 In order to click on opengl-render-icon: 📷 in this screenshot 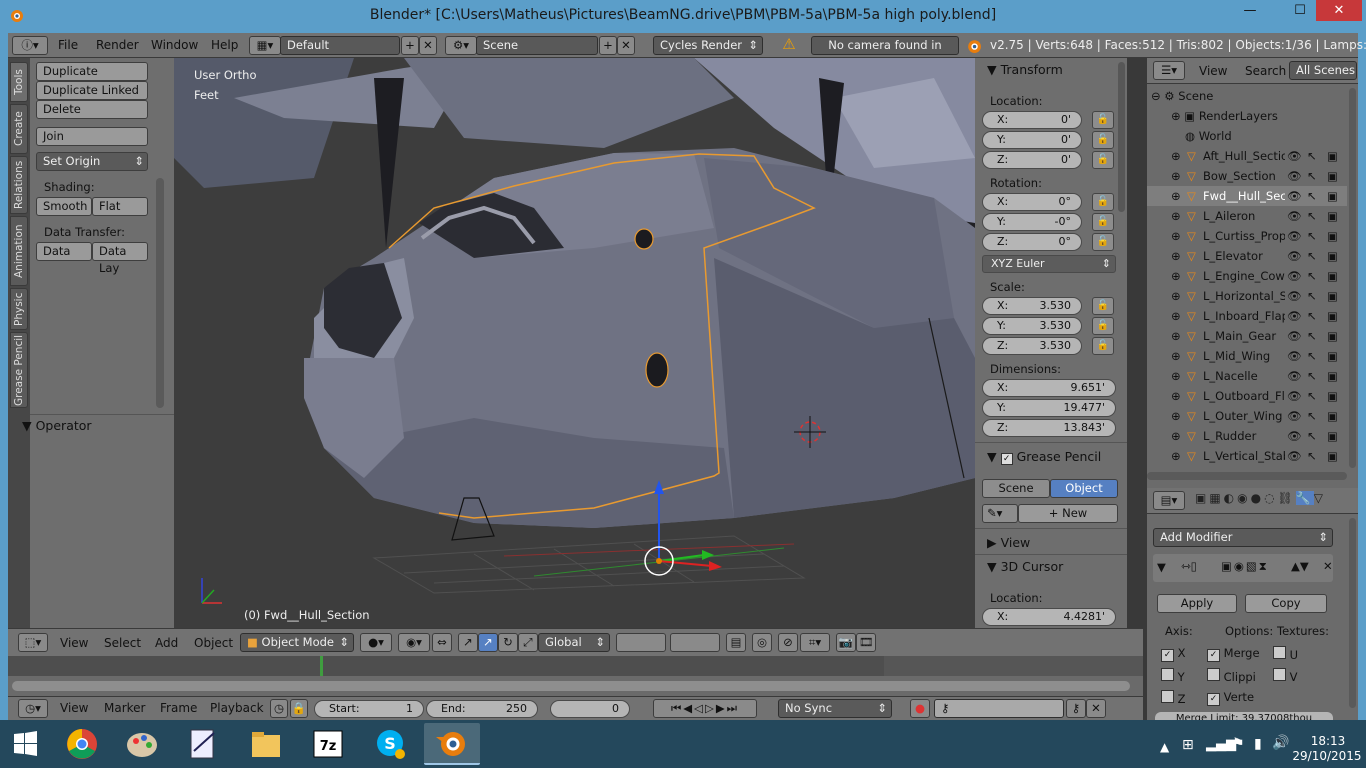, I will do `click(846, 642)`.